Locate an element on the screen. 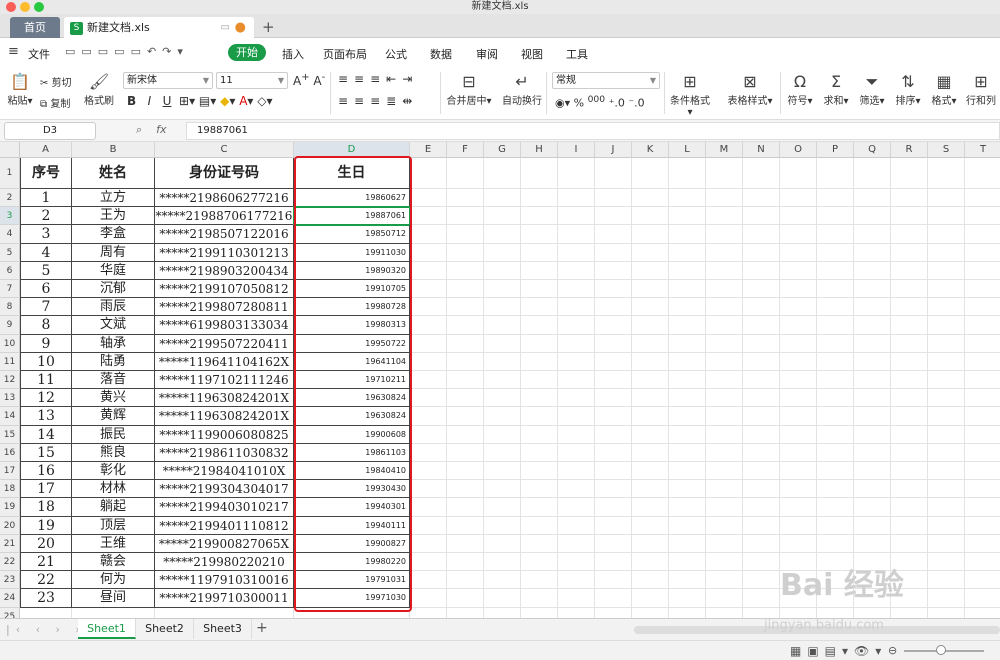 The height and width of the screenshot is (660, 1000). zoom-slider-handle is located at coordinates (941, 650).